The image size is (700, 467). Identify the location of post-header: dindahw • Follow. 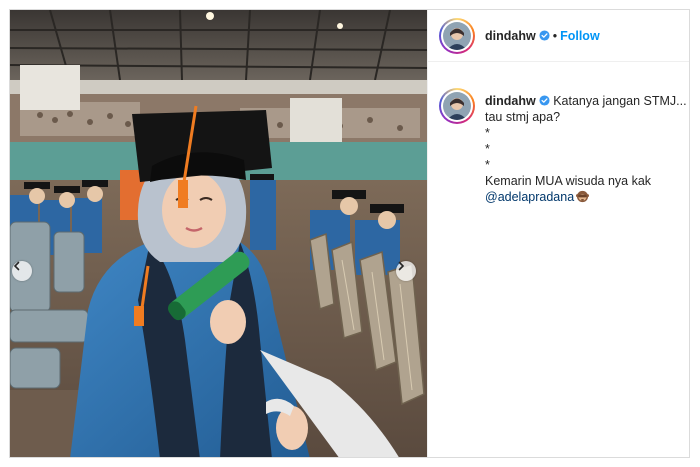
(558, 36).